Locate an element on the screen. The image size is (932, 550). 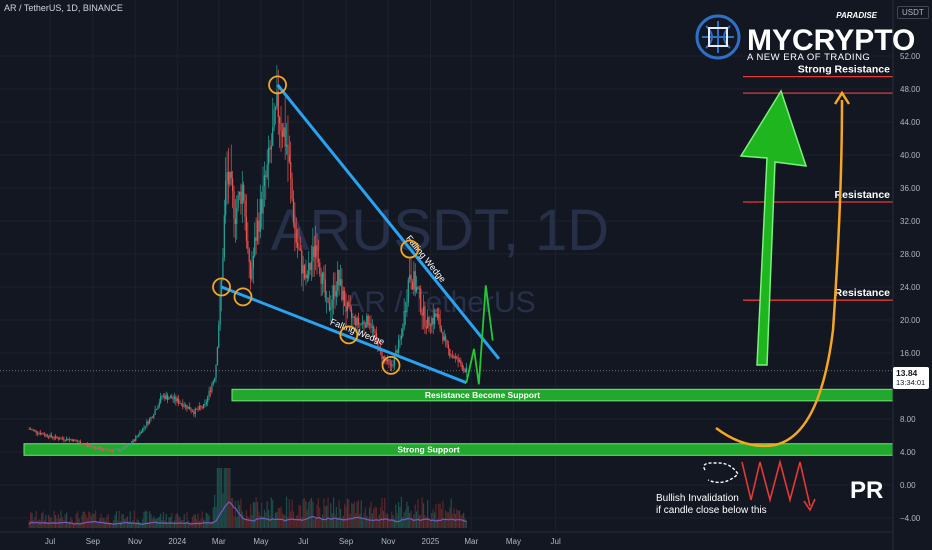
currency-button: USDT is located at coordinates (913, 12).